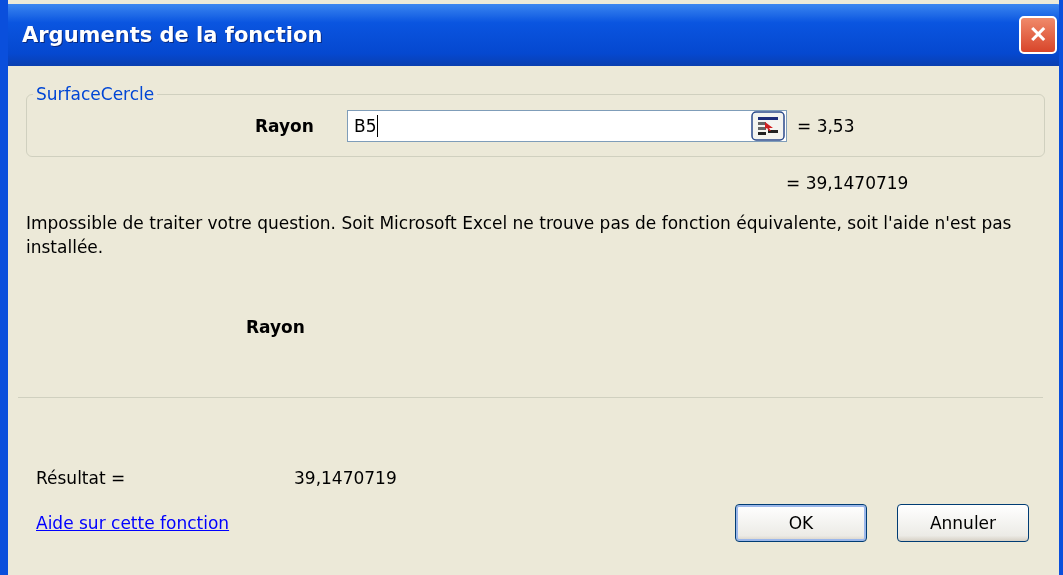 The width and height of the screenshot is (1063, 575). I want to click on range-select-icon, so click(768, 126).